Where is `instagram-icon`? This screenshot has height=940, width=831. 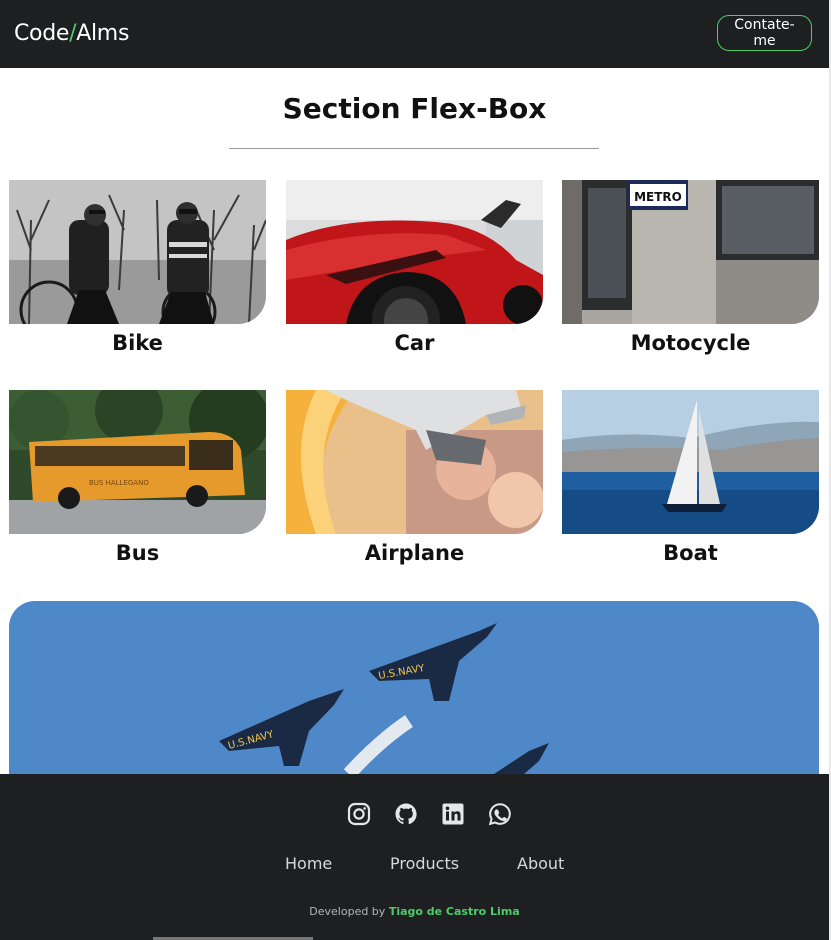 instagram-icon is located at coordinates (359, 814).